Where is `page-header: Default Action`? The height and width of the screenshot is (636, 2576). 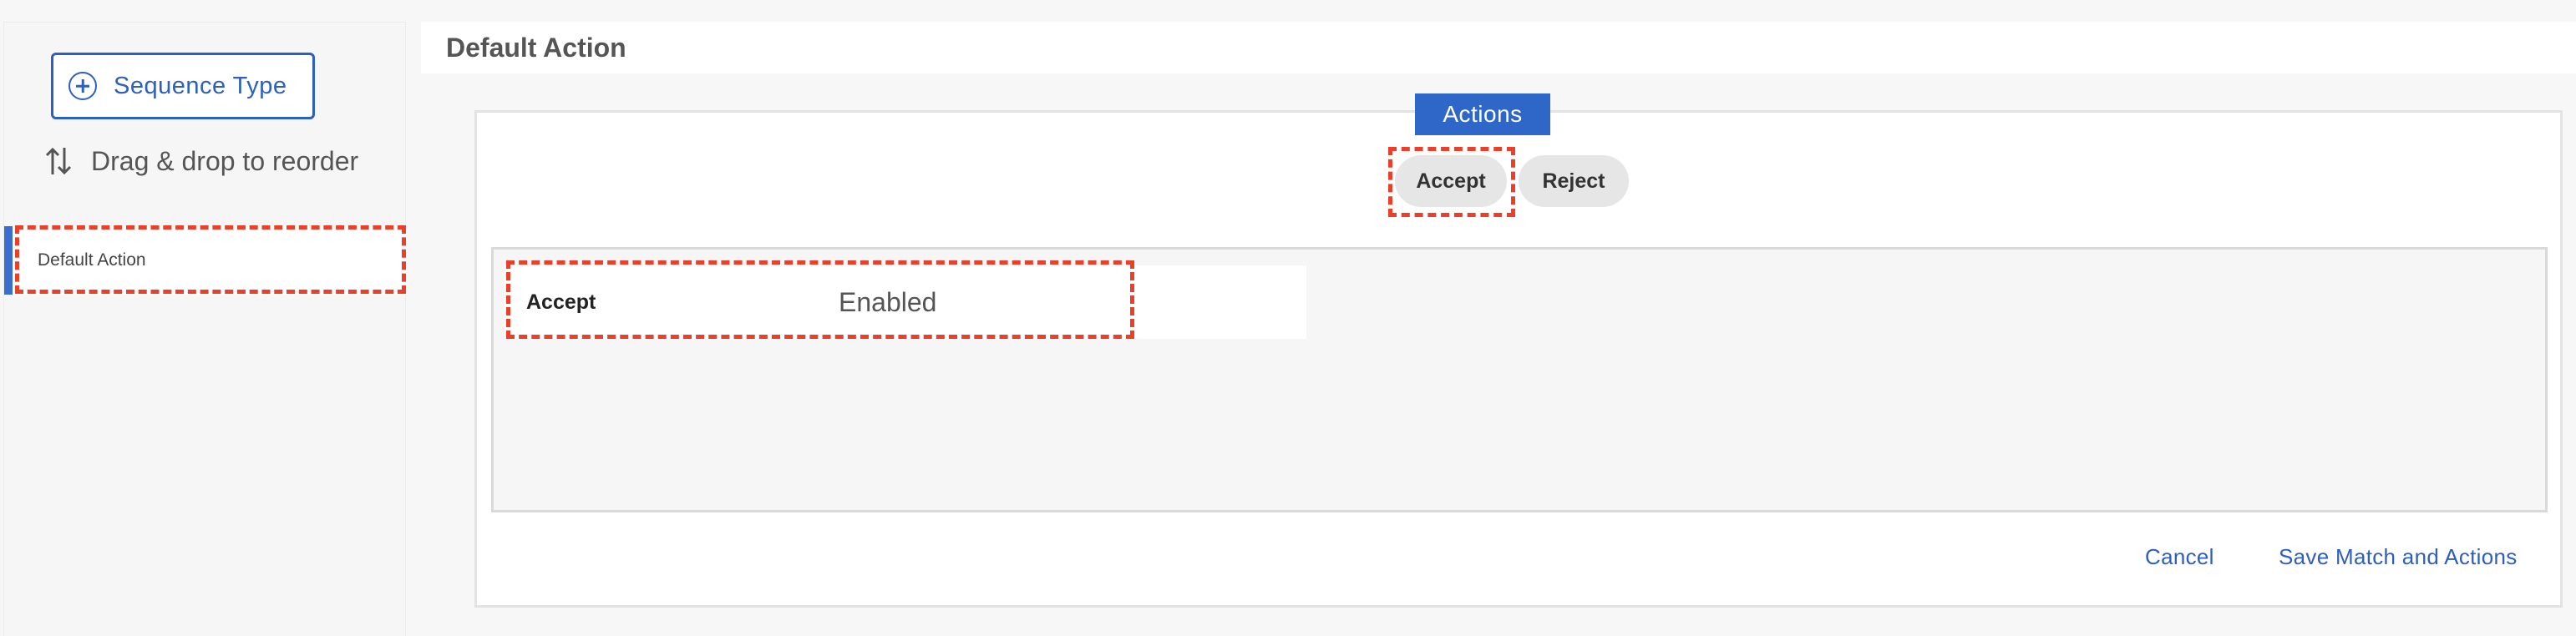 page-header: Default Action is located at coordinates (1498, 47).